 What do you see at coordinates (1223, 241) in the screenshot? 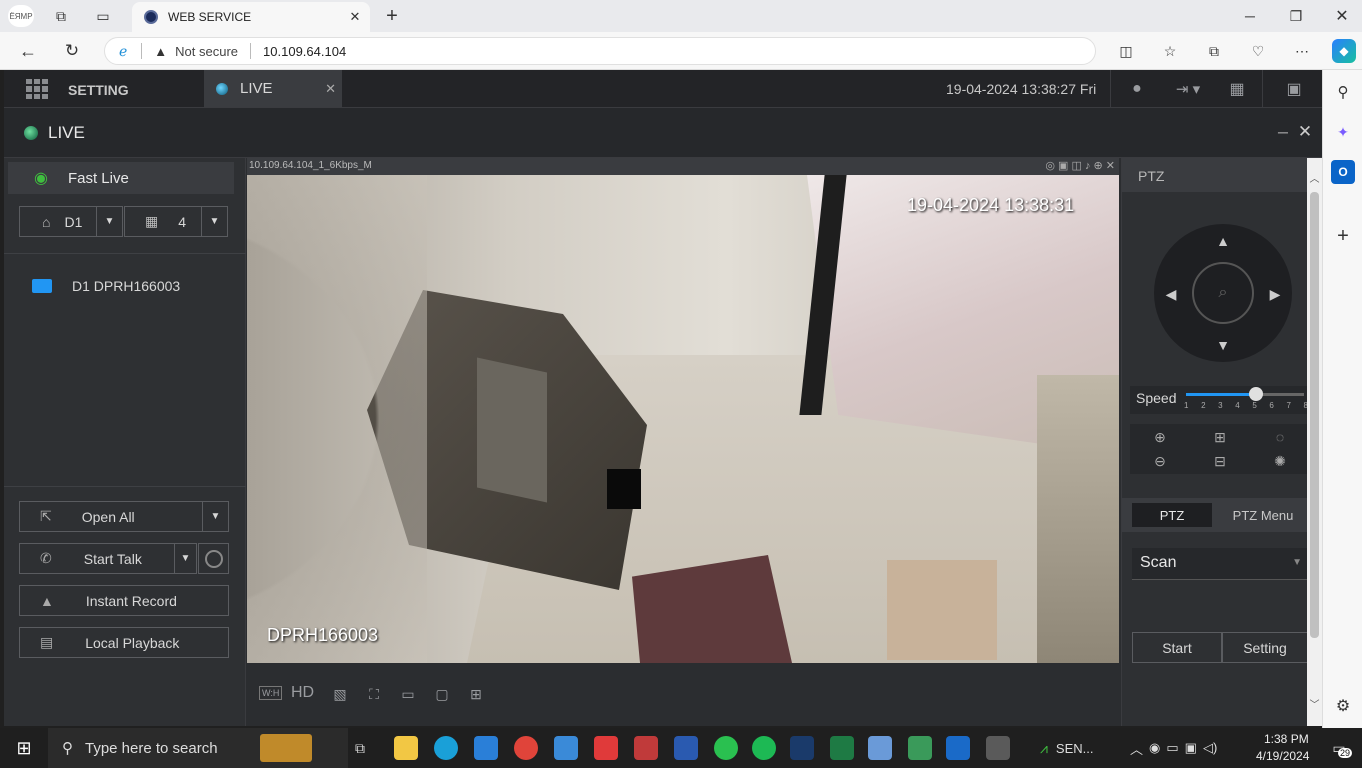
I see `pan-up-icon: ▲` at bounding box center [1223, 241].